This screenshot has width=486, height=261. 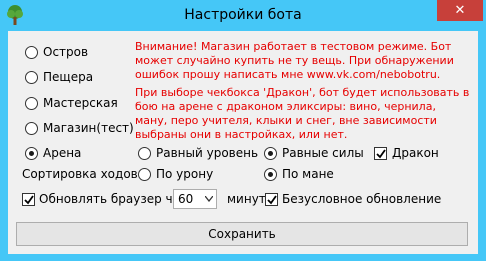 I want to click on chevron-down-icon, so click(x=209, y=199).